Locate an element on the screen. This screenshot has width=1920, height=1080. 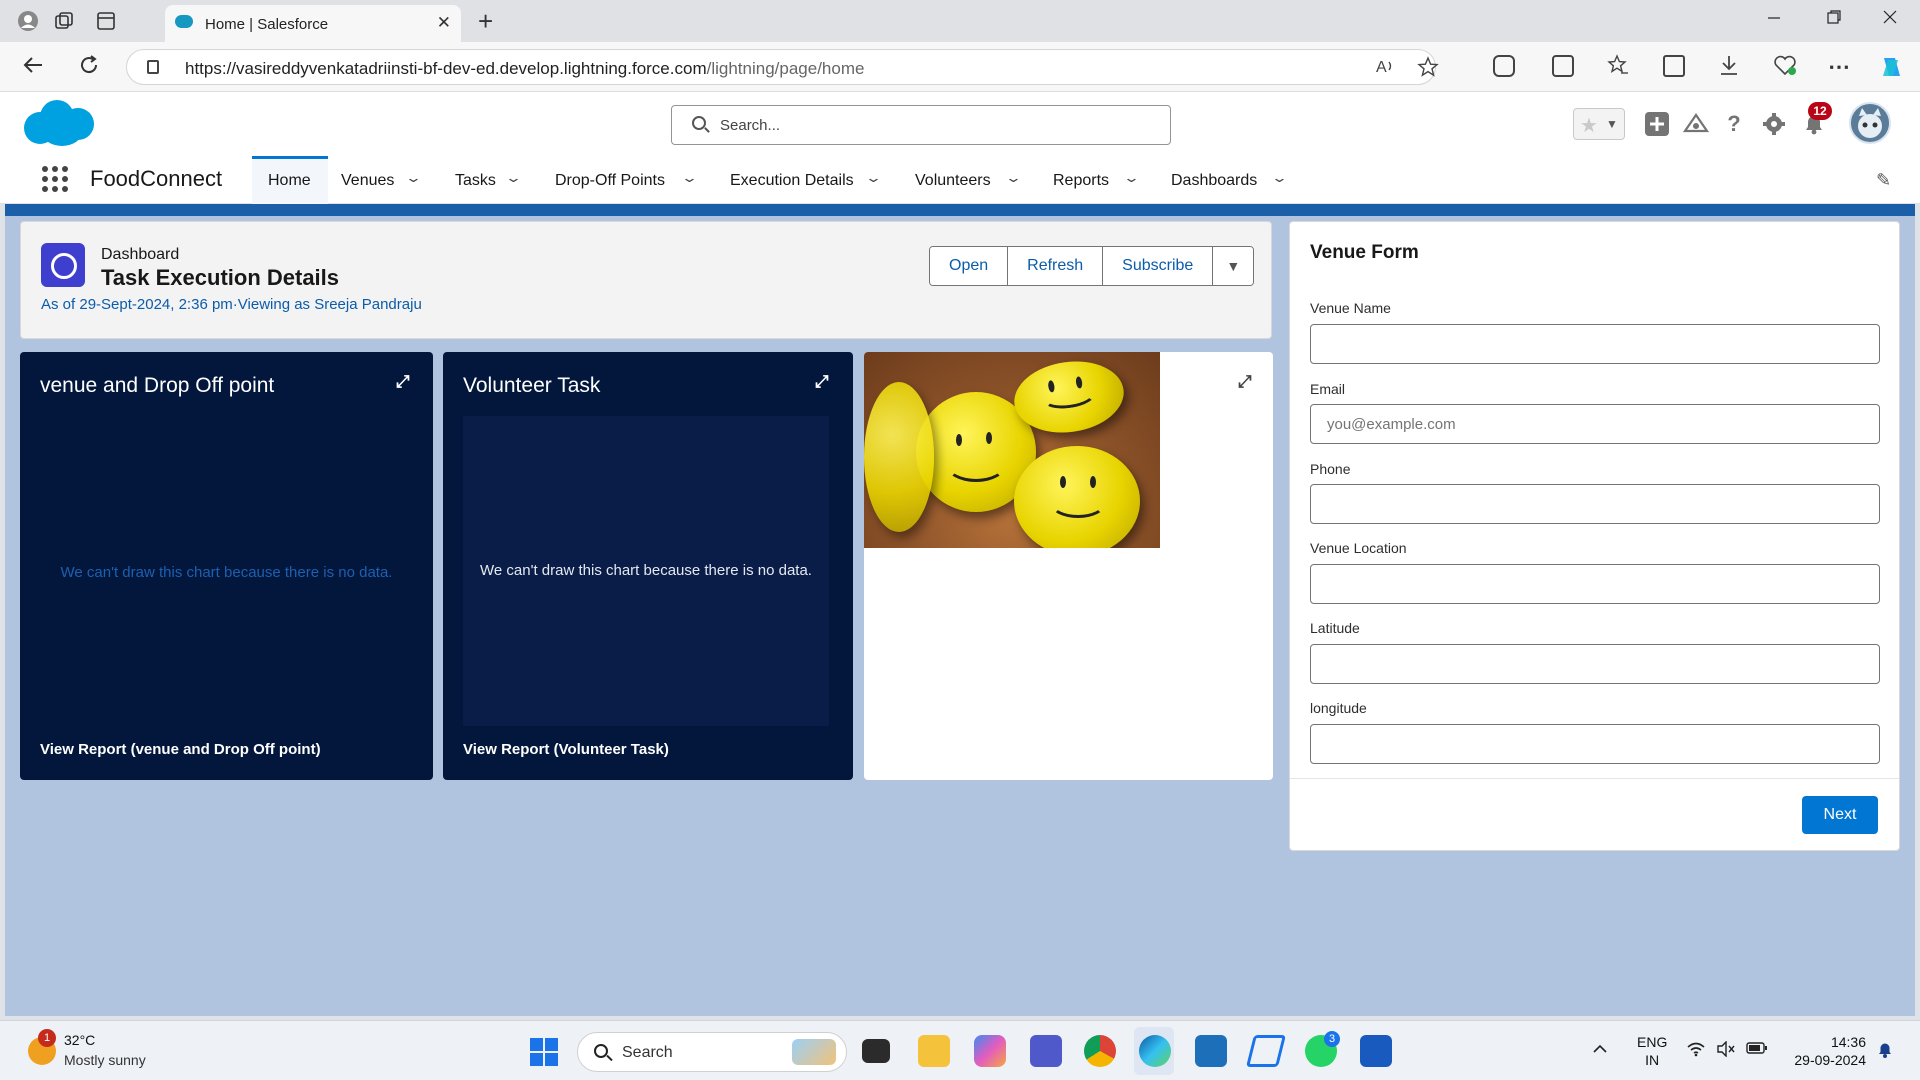
salesforce-logo is located at coordinates (60, 123).